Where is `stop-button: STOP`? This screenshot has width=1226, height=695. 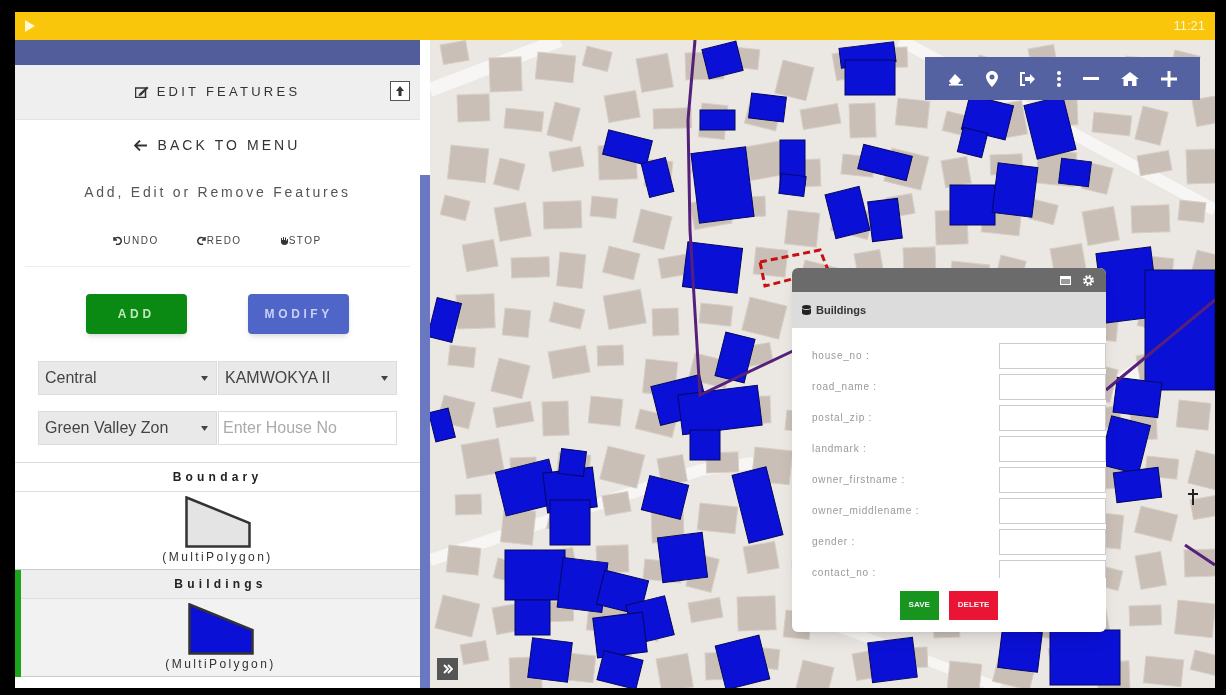 stop-button: STOP is located at coordinates (300, 240).